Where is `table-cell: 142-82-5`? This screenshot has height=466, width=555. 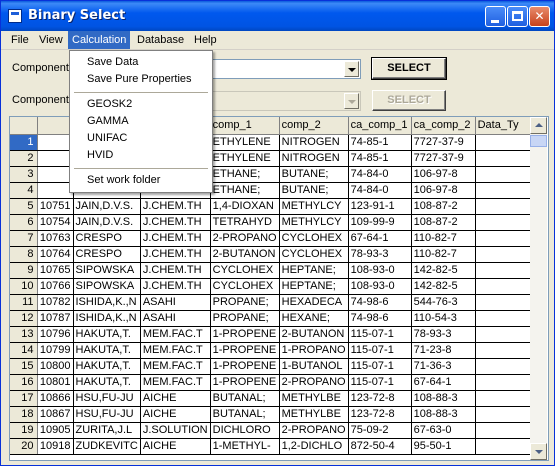
table-cell: 142-82-5 is located at coordinates (443, 286).